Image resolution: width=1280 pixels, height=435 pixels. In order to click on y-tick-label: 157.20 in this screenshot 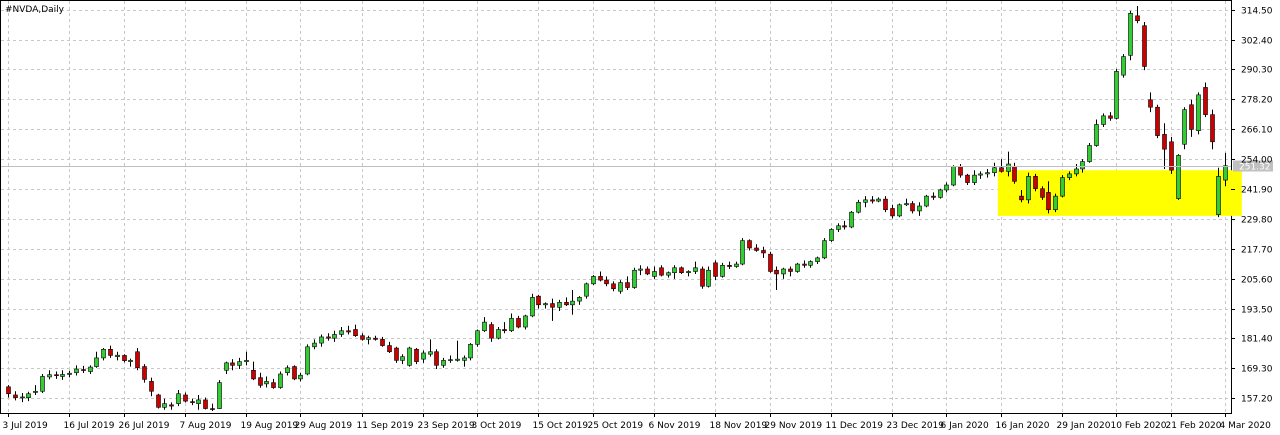, I will do `click(1257, 400)`.